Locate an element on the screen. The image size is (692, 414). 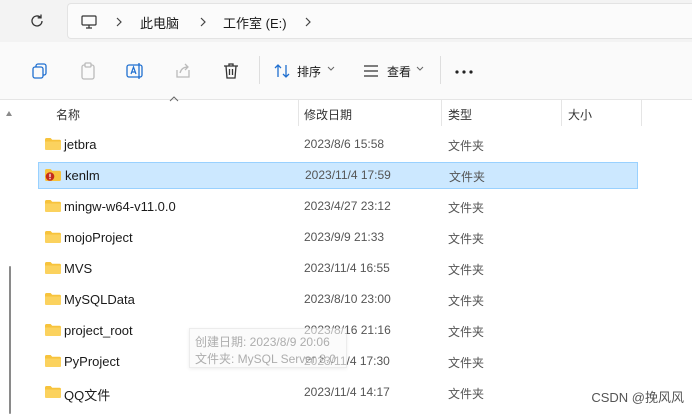
address-bar-area: 此电脑 工作室 (E:) is located at coordinates (346, 21).